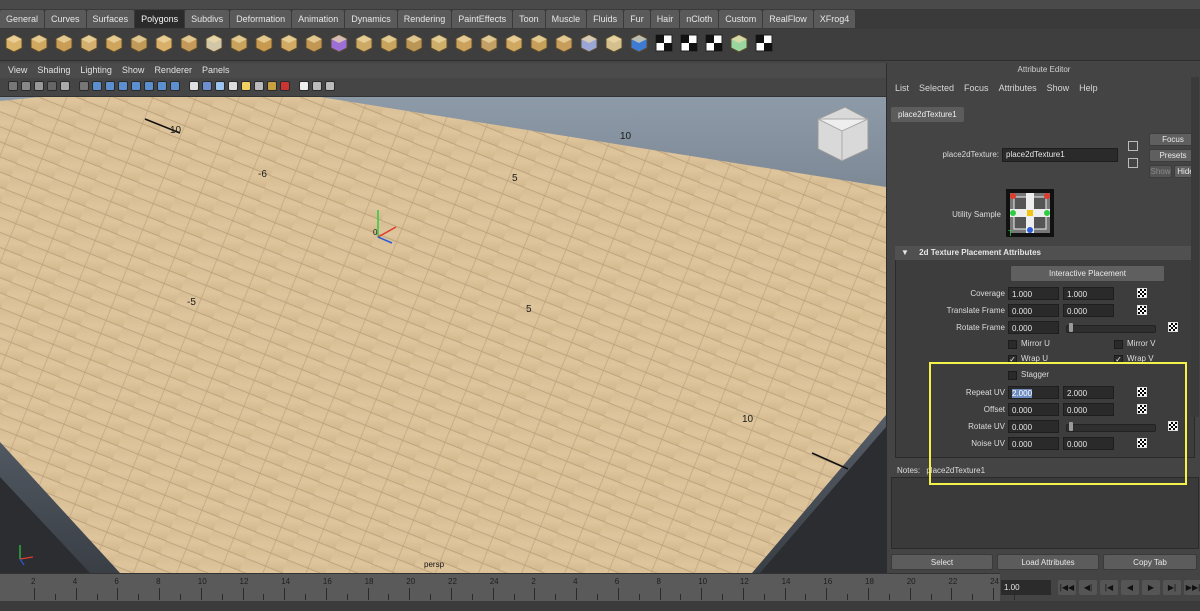  What do you see at coordinates (339, 43) in the screenshot?
I see `purple-cube-icon` at bounding box center [339, 43].